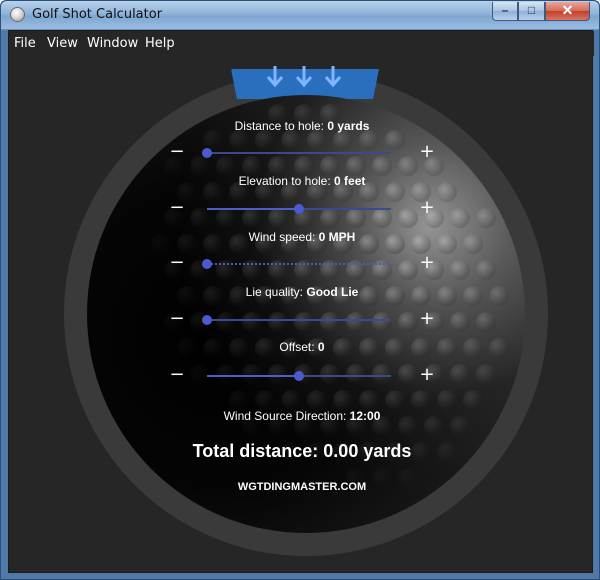 The height and width of the screenshot is (580, 600). What do you see at coordinates (427, 375) in the screenshot?
I see `offset-plus-button: +` at bounding box center [427, 375].